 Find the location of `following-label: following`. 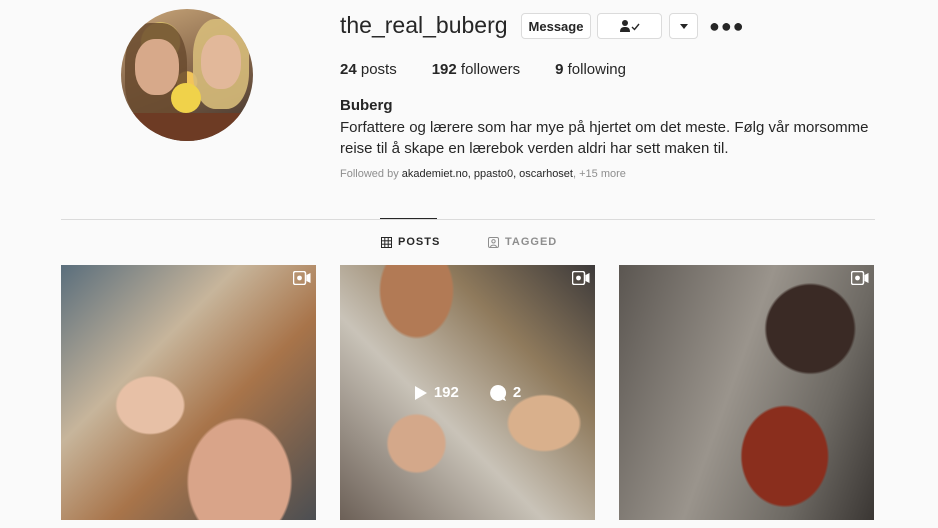

following-label: following is located at coordinates (596, 69).